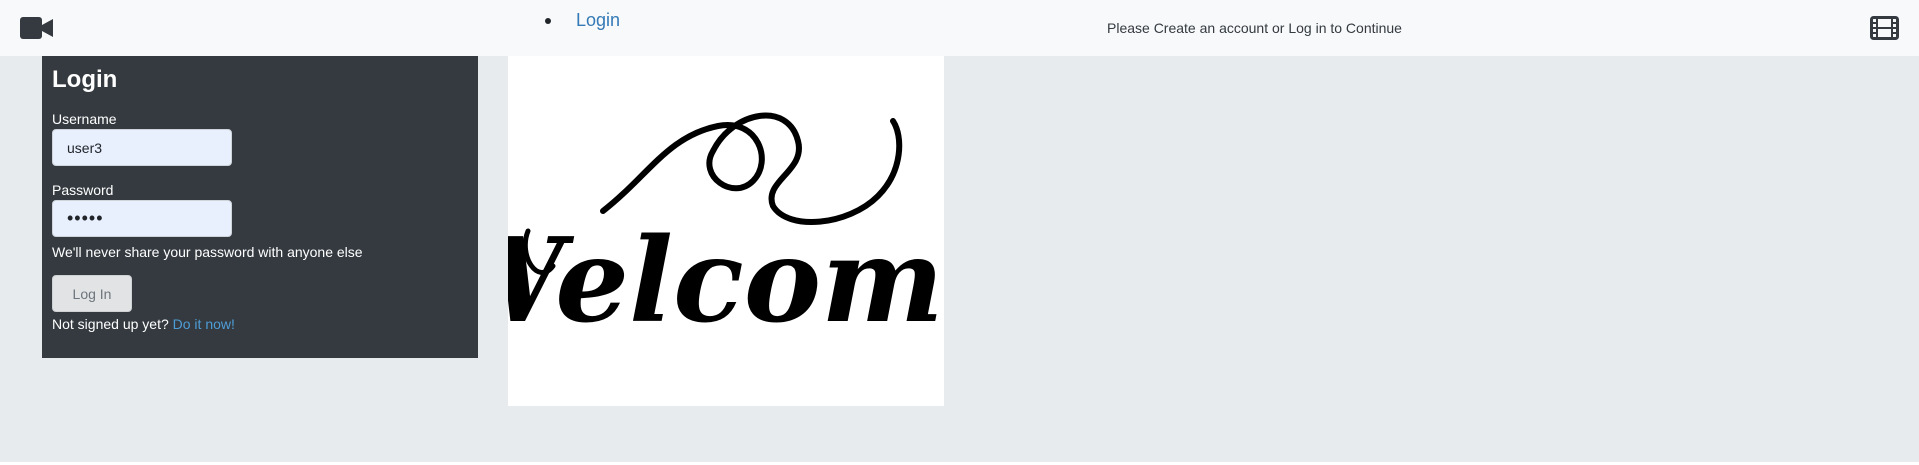  I want to click on username-input, so click(142, 147).